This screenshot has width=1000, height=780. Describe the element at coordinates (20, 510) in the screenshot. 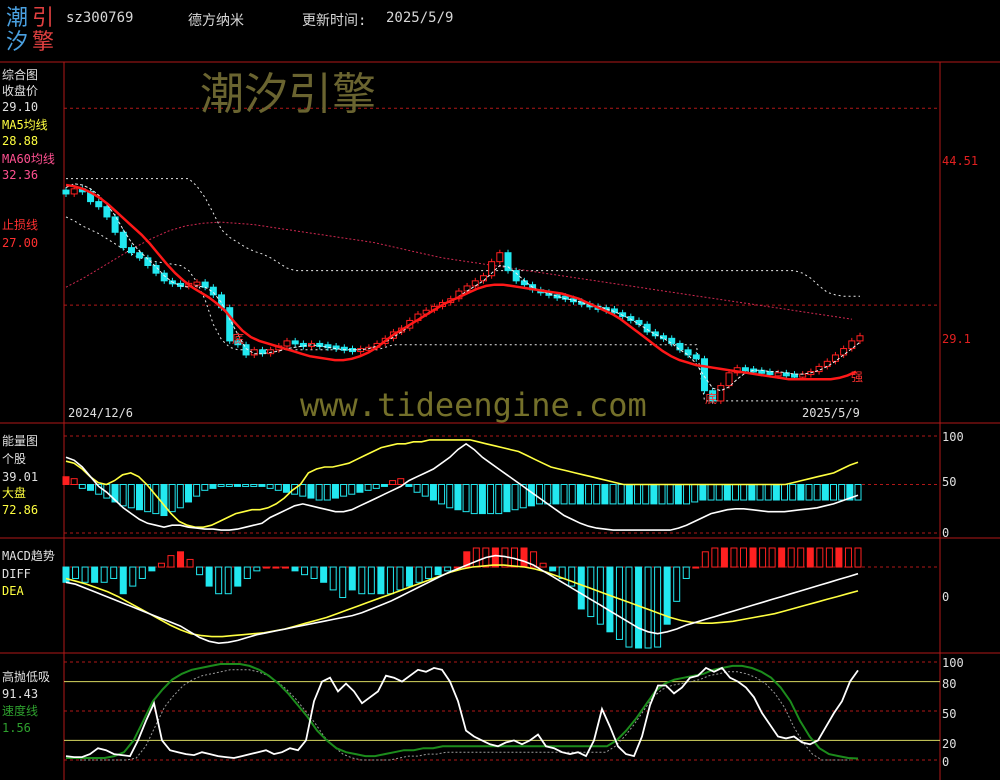

I see `market-energy-value: 72.86` at that location.